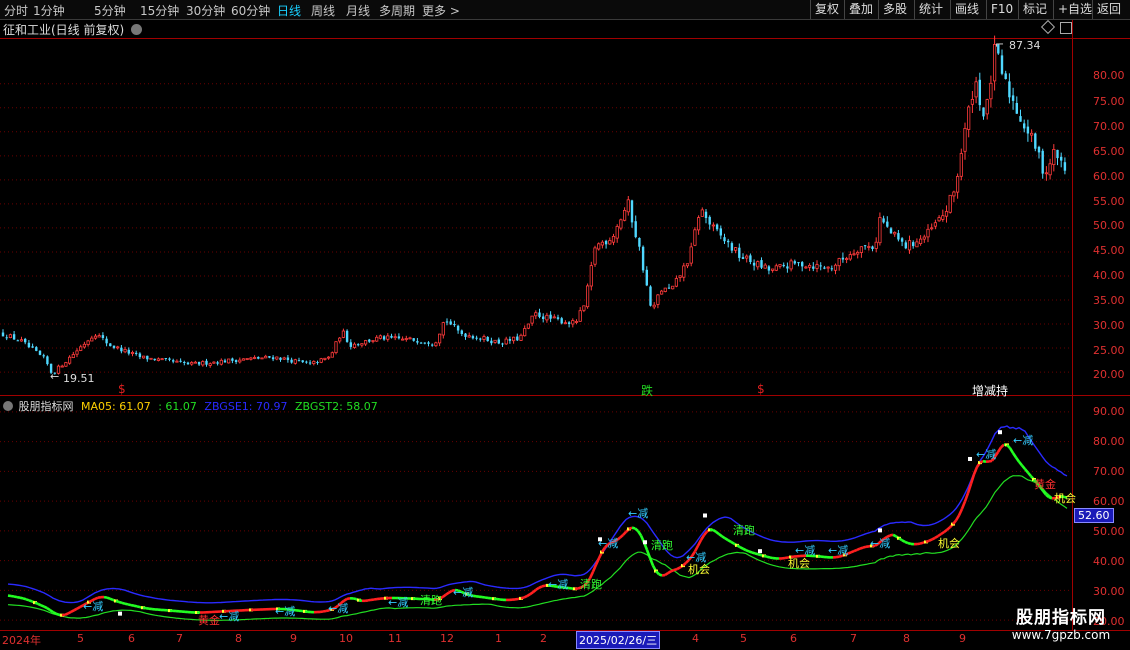 The image size is (1130, 650). What do you see at coordinates (647, 390) in the screenshot?
I see `event-marker-2: 跌` at bounding box center [647, 390].